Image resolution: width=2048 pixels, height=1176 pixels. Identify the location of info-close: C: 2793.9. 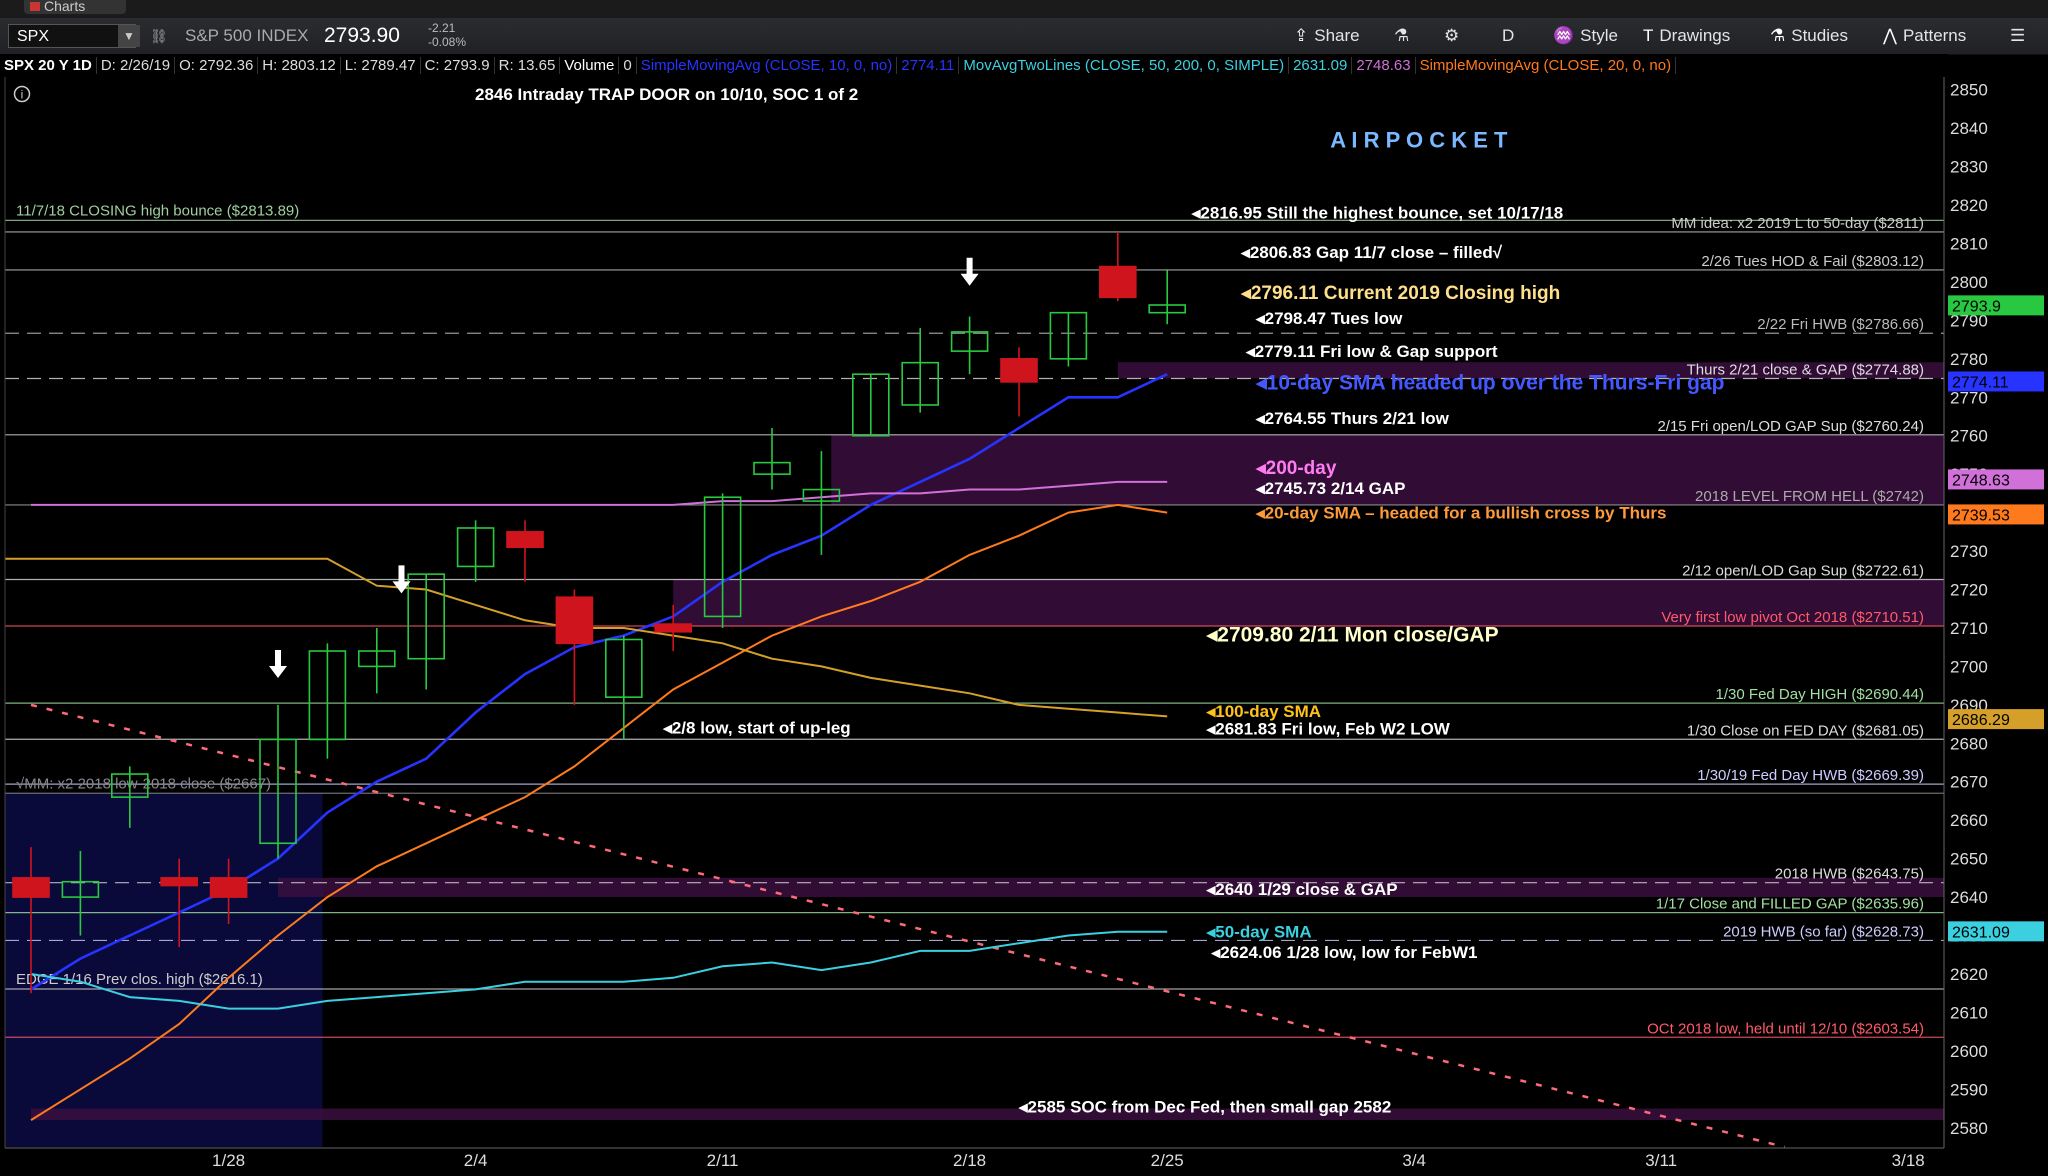
(457, 65).